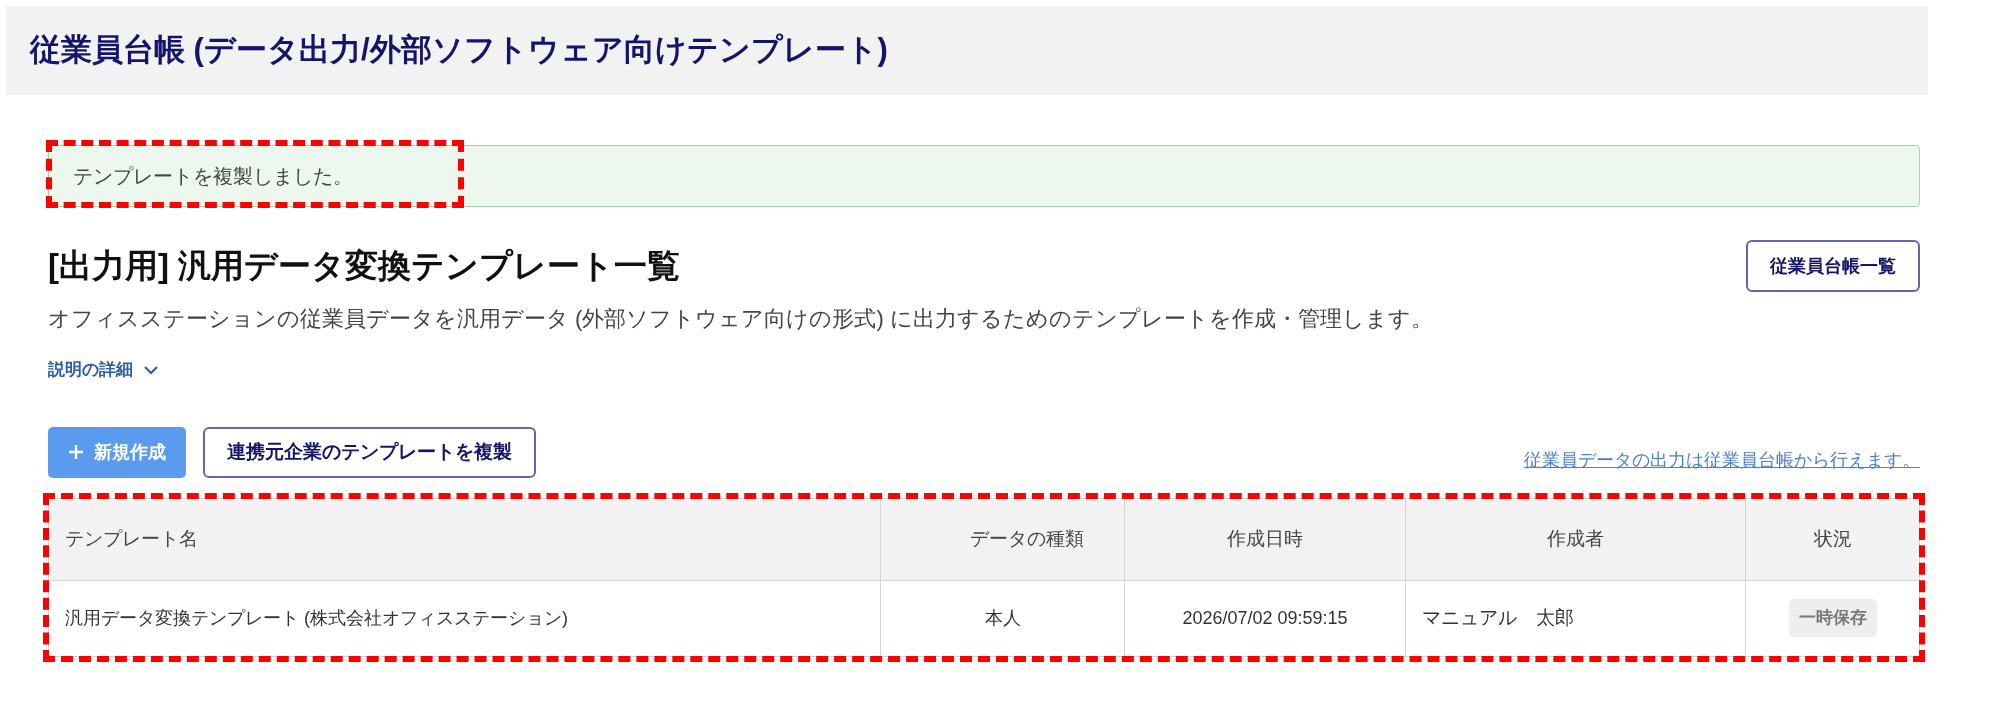 The height and width of the screenshot is (717, 2000). Describe the element at coordinates (1575, 618) in the screenshot. I see `table-cell: マニュアル 太郎` at that location.